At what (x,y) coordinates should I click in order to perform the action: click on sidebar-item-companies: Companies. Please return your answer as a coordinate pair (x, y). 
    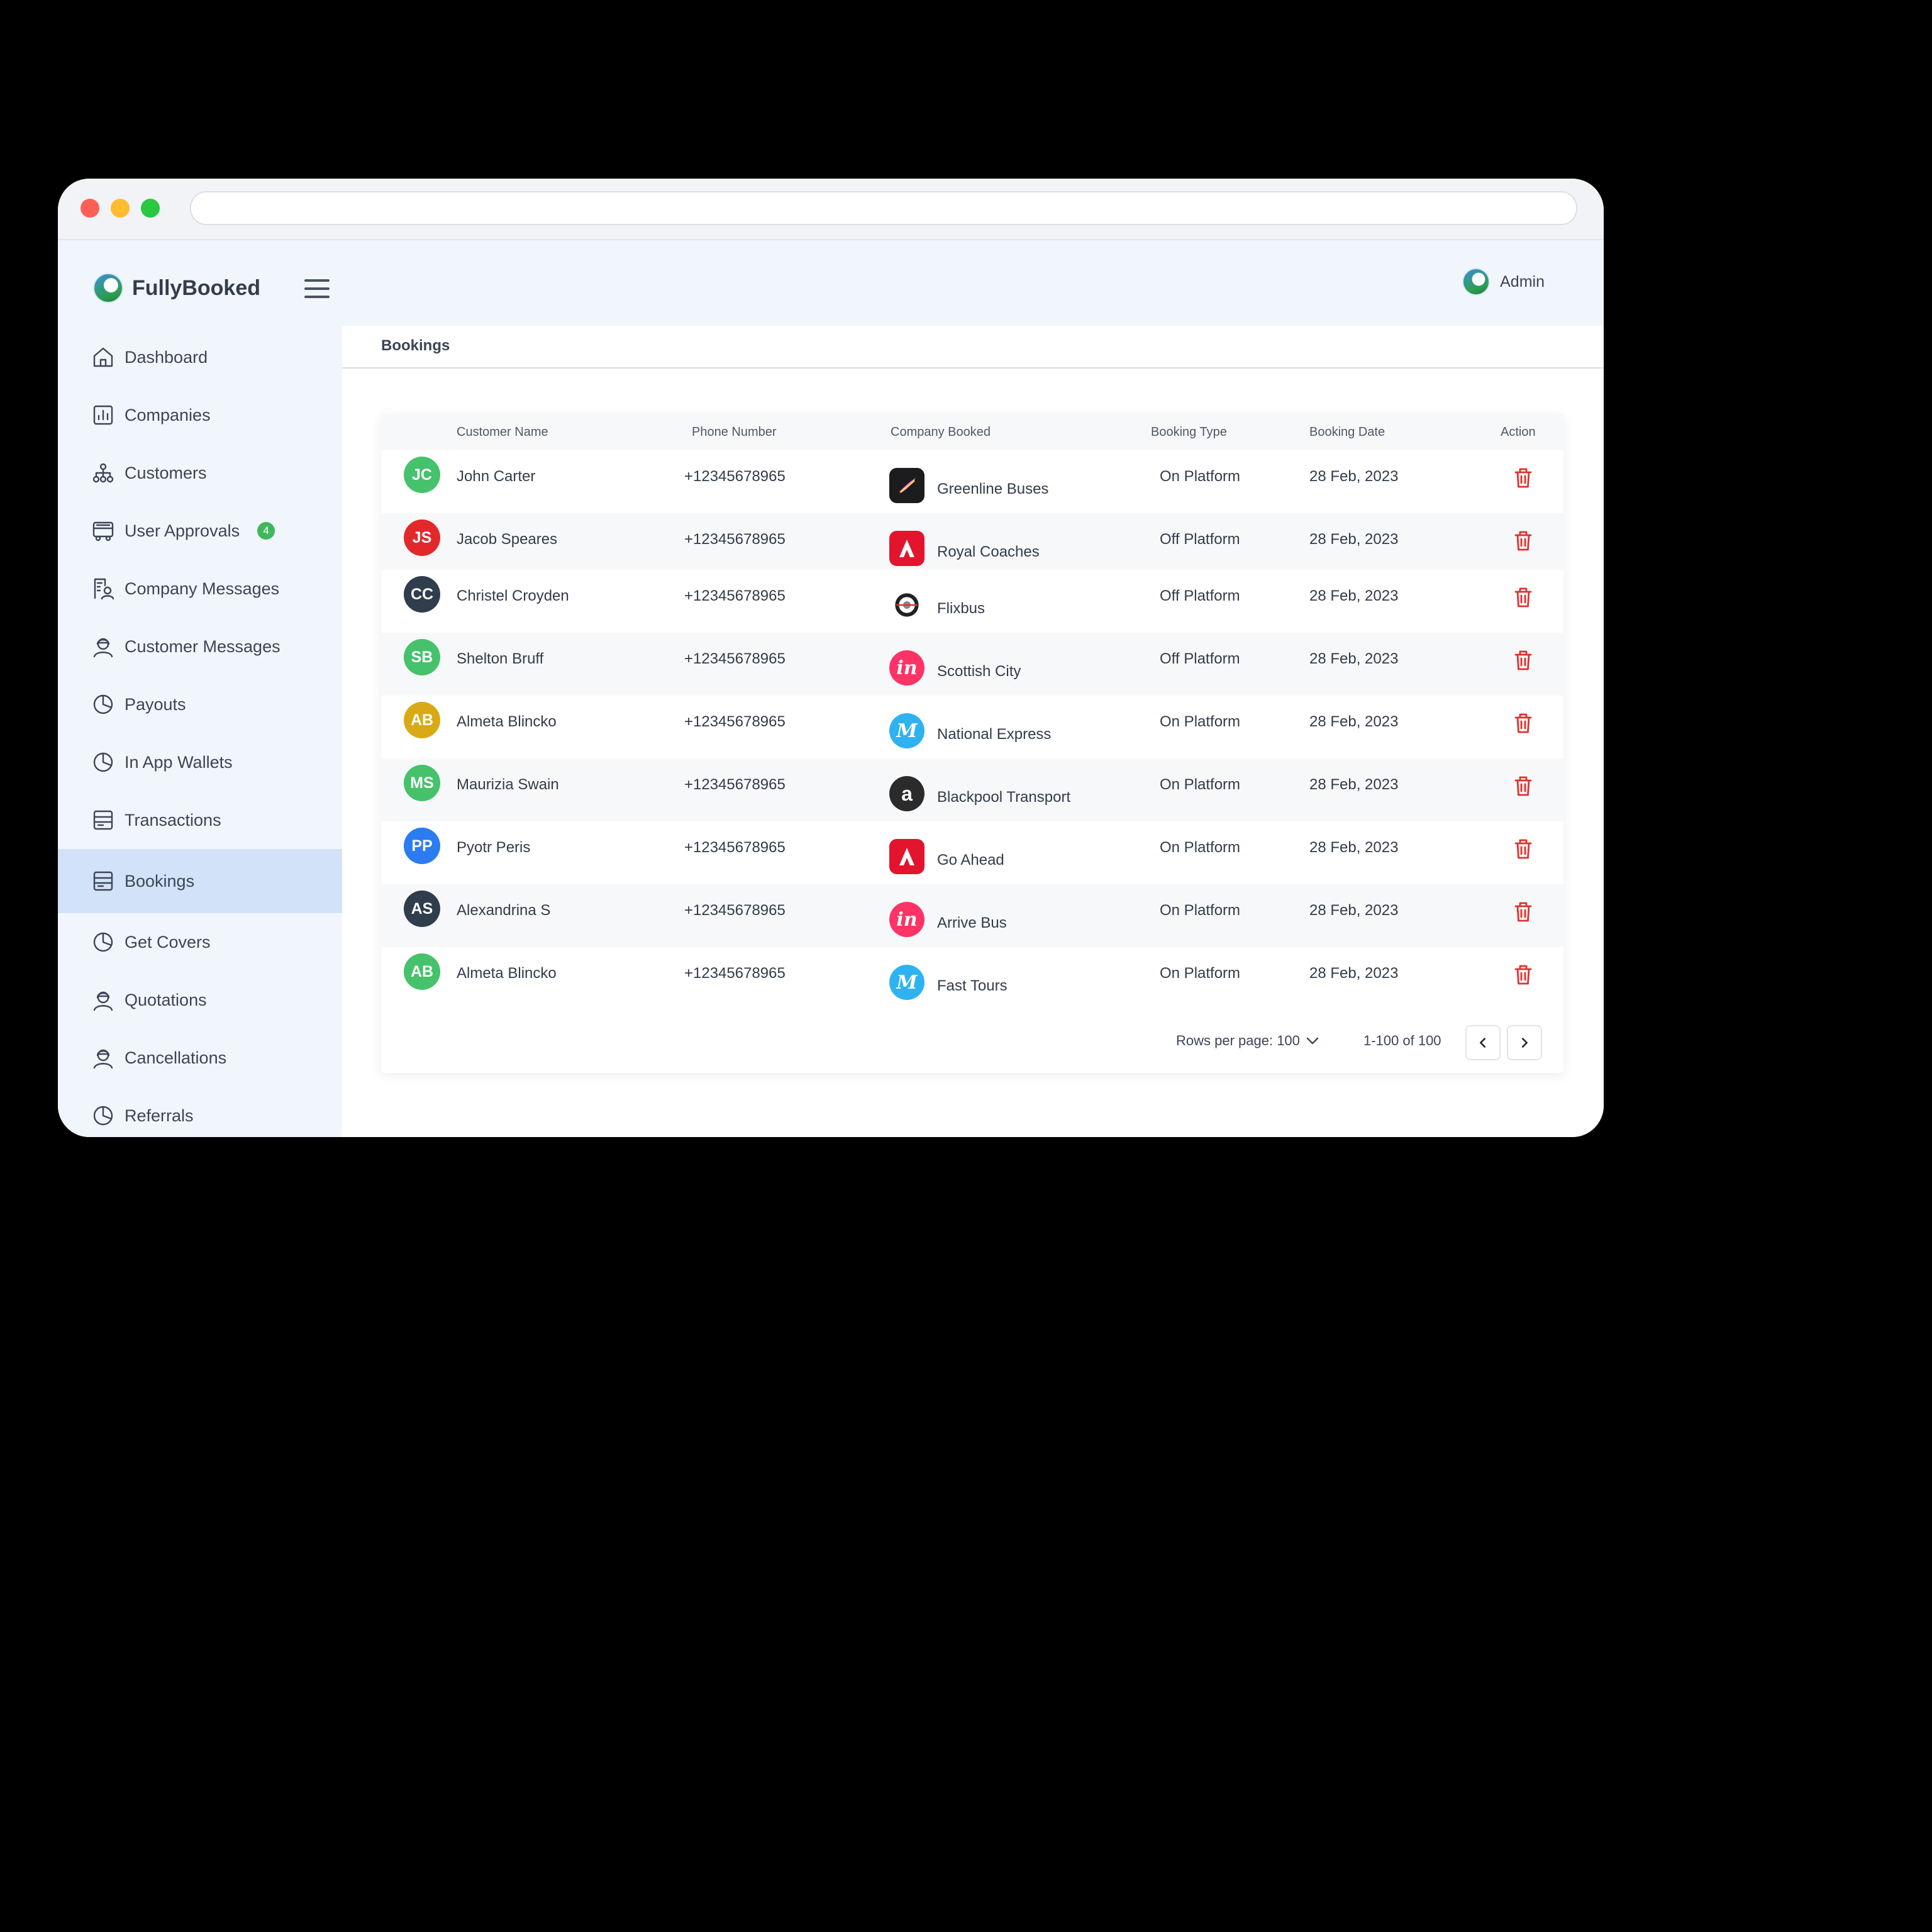
    Looking at the image, I should click on (200, 415).